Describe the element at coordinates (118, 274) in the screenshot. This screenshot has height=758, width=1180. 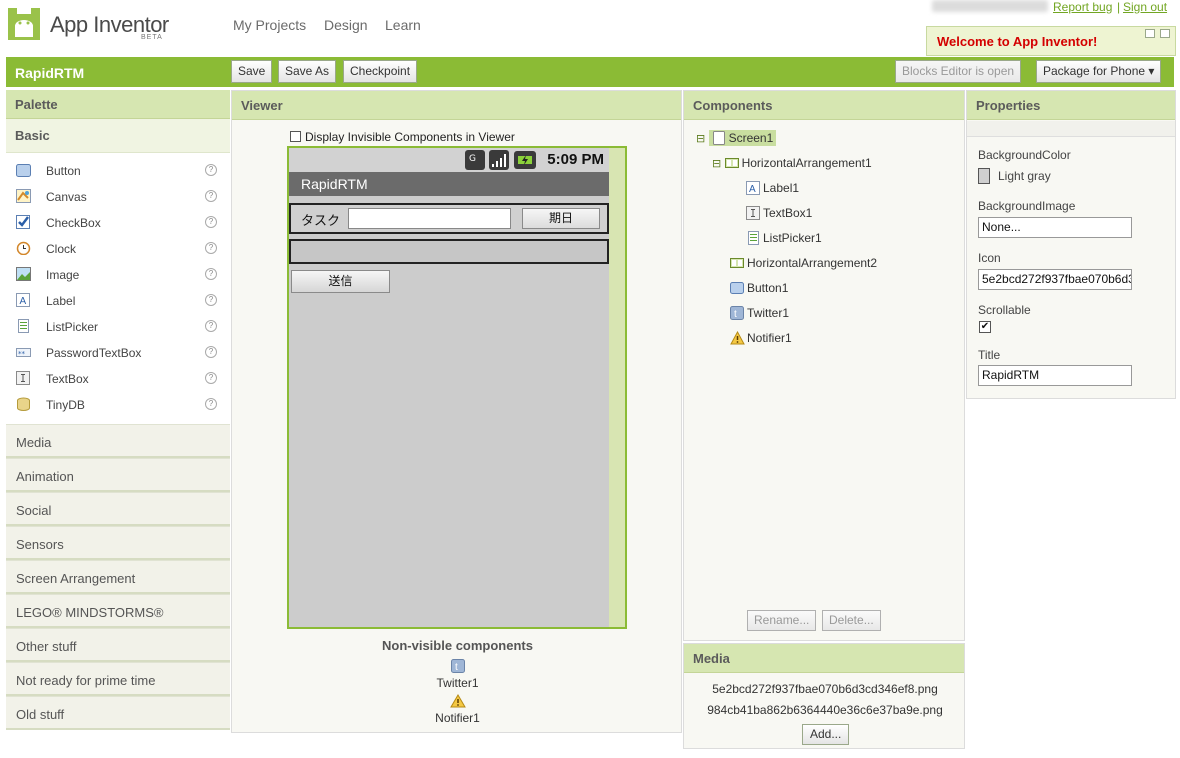
I see `palette-item-image: Image ?` at that location.